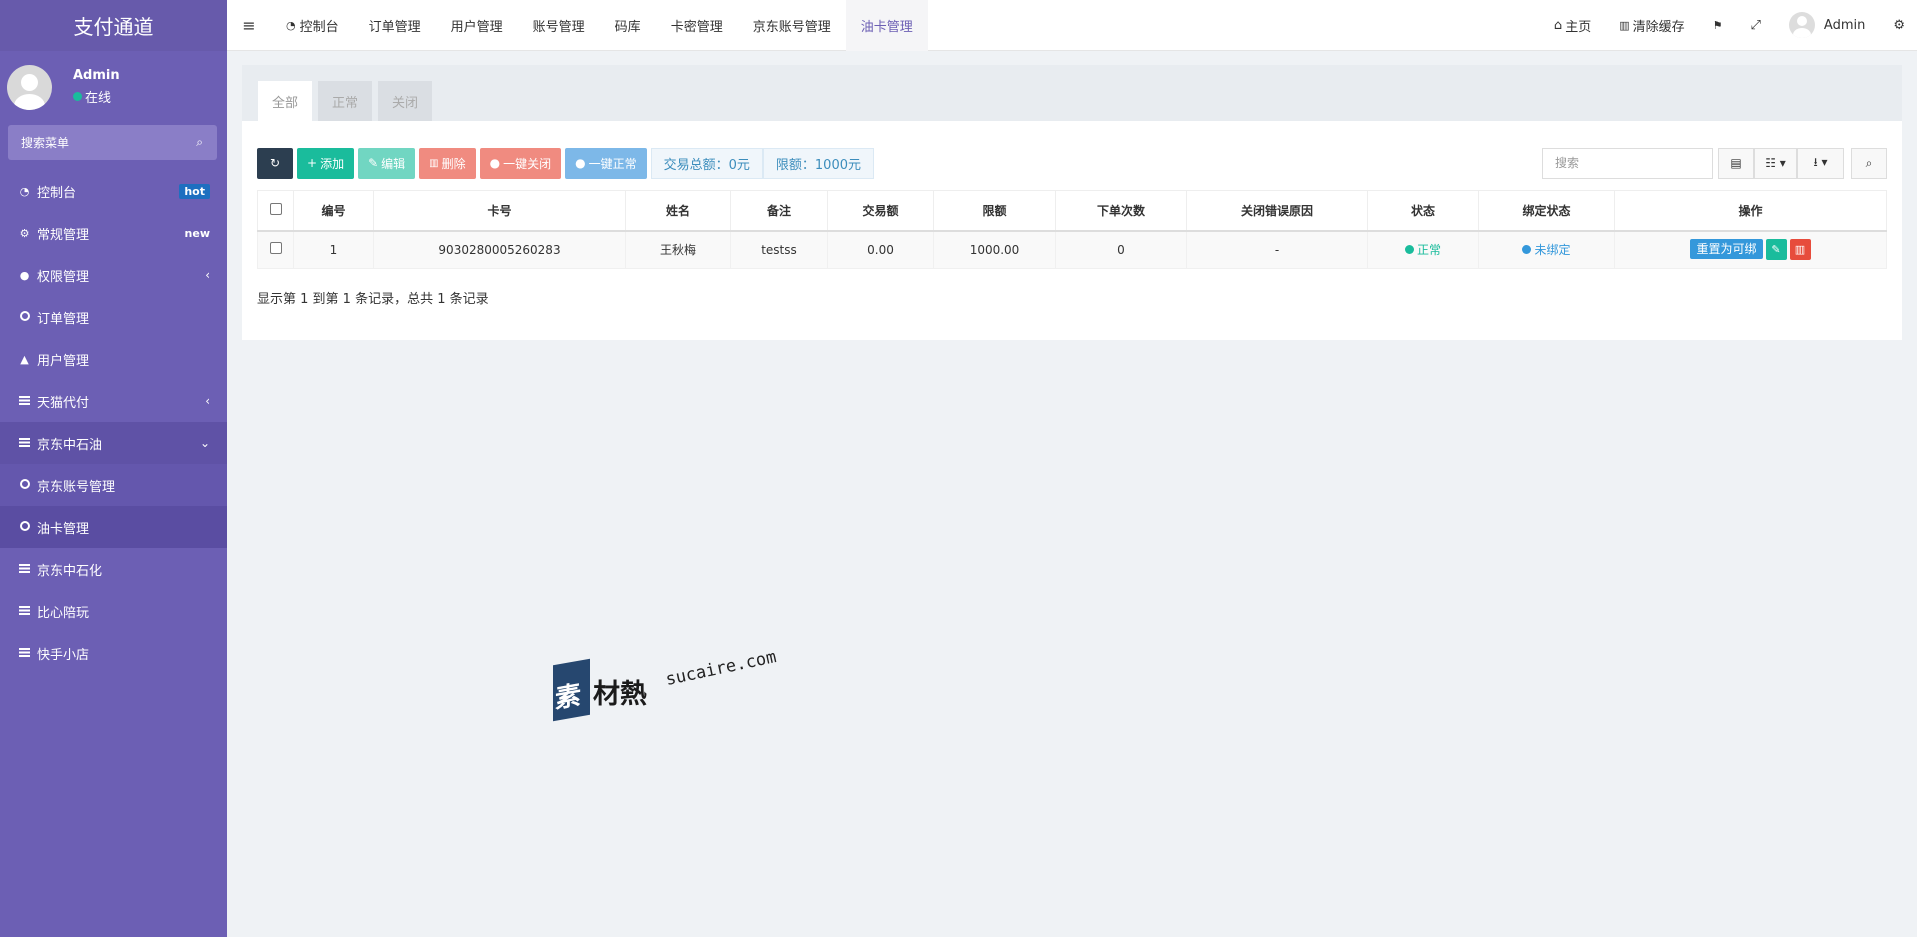 The width and height of the screenshot is (1917, 937). I want to click on column-header: 交易额, so click(880, 211).